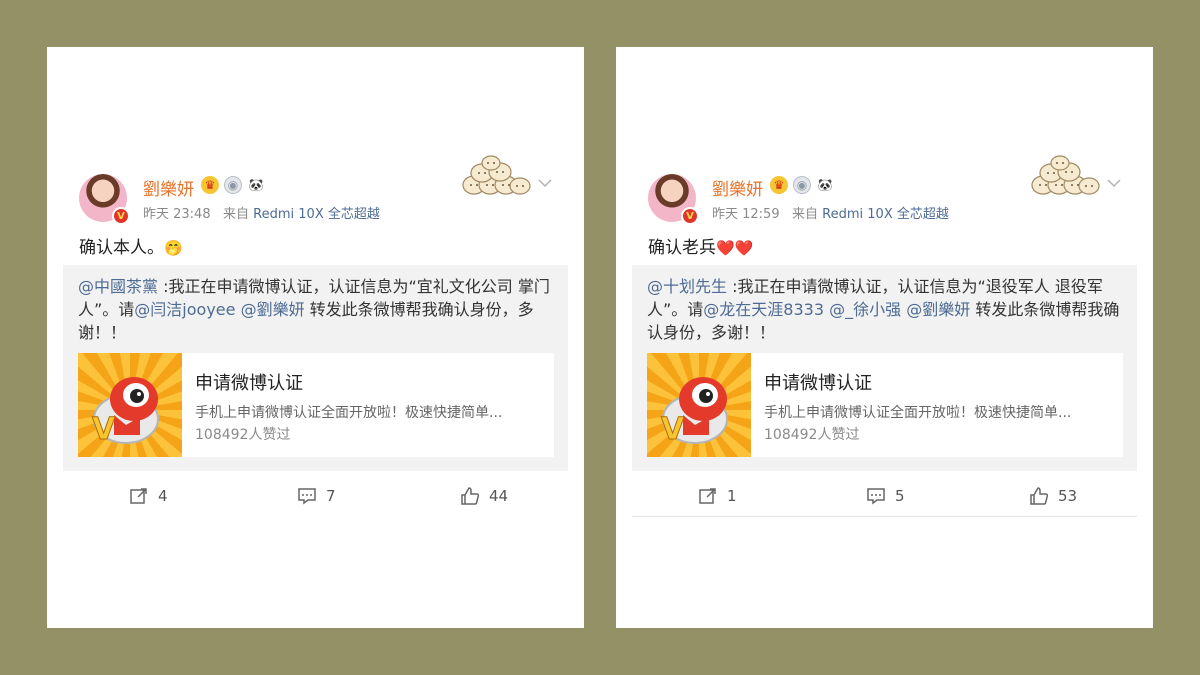  Describe the element at coordinates (121, 248) in the screenshot. I see `post-text-body: 确认本人。` at that location.